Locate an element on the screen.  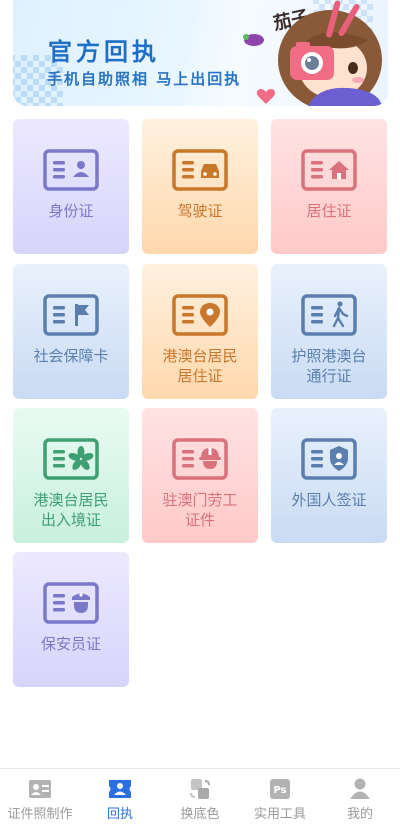
card-label: 外国人签证 is located at coordinates (329, 500).